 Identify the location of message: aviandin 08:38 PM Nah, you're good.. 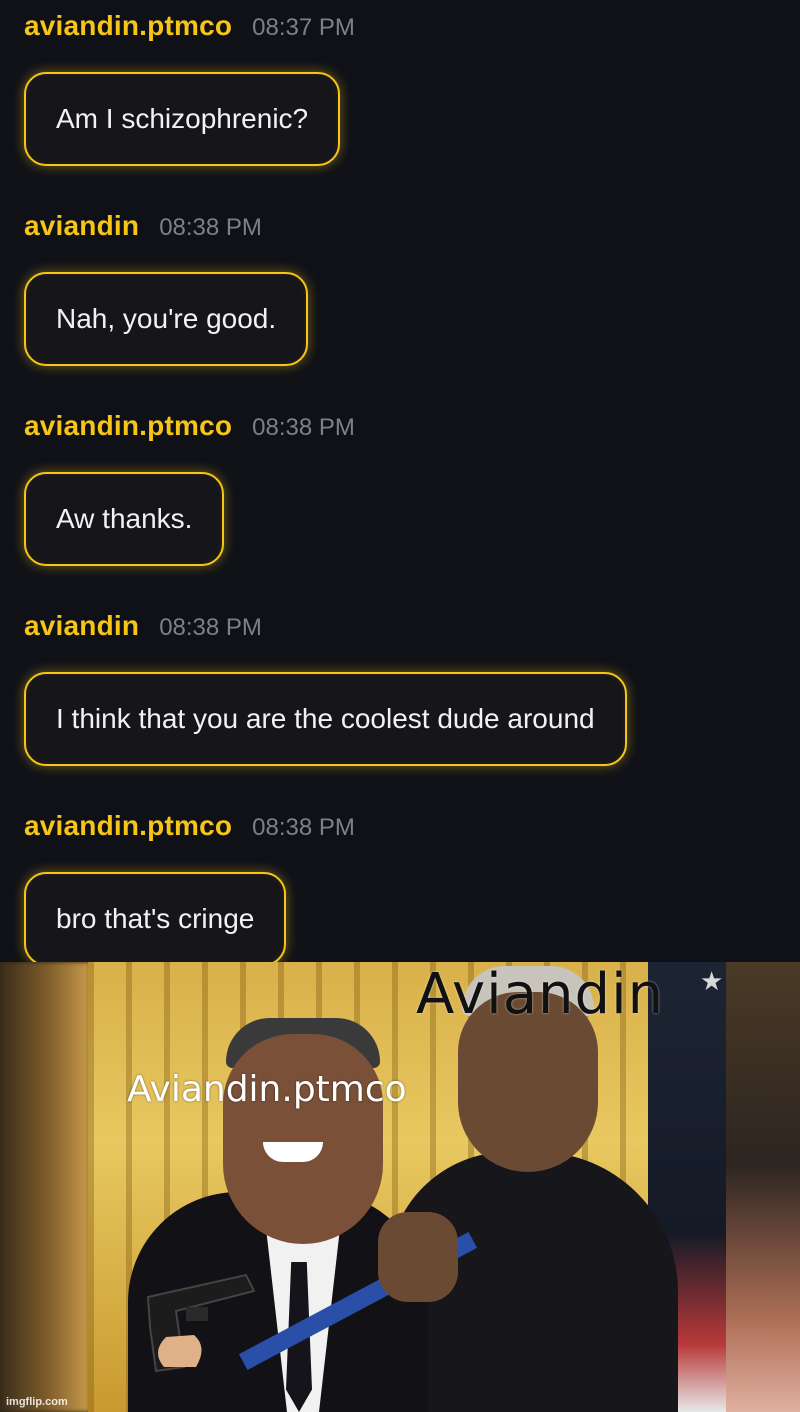
(166, 288).